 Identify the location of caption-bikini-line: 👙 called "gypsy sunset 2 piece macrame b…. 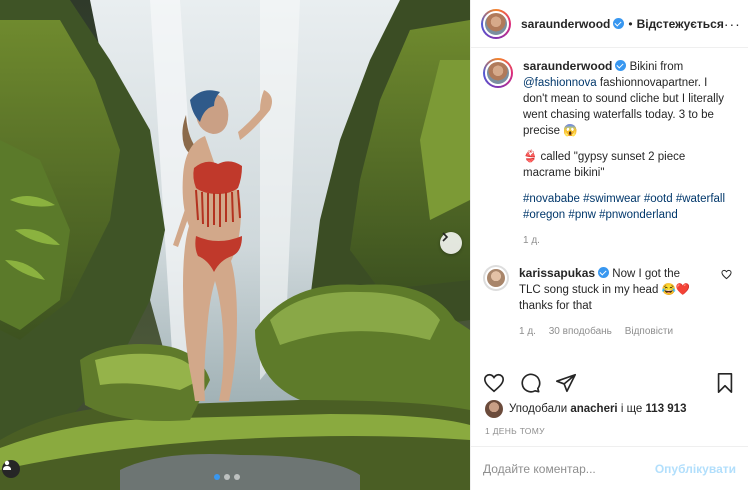
(604, 165).